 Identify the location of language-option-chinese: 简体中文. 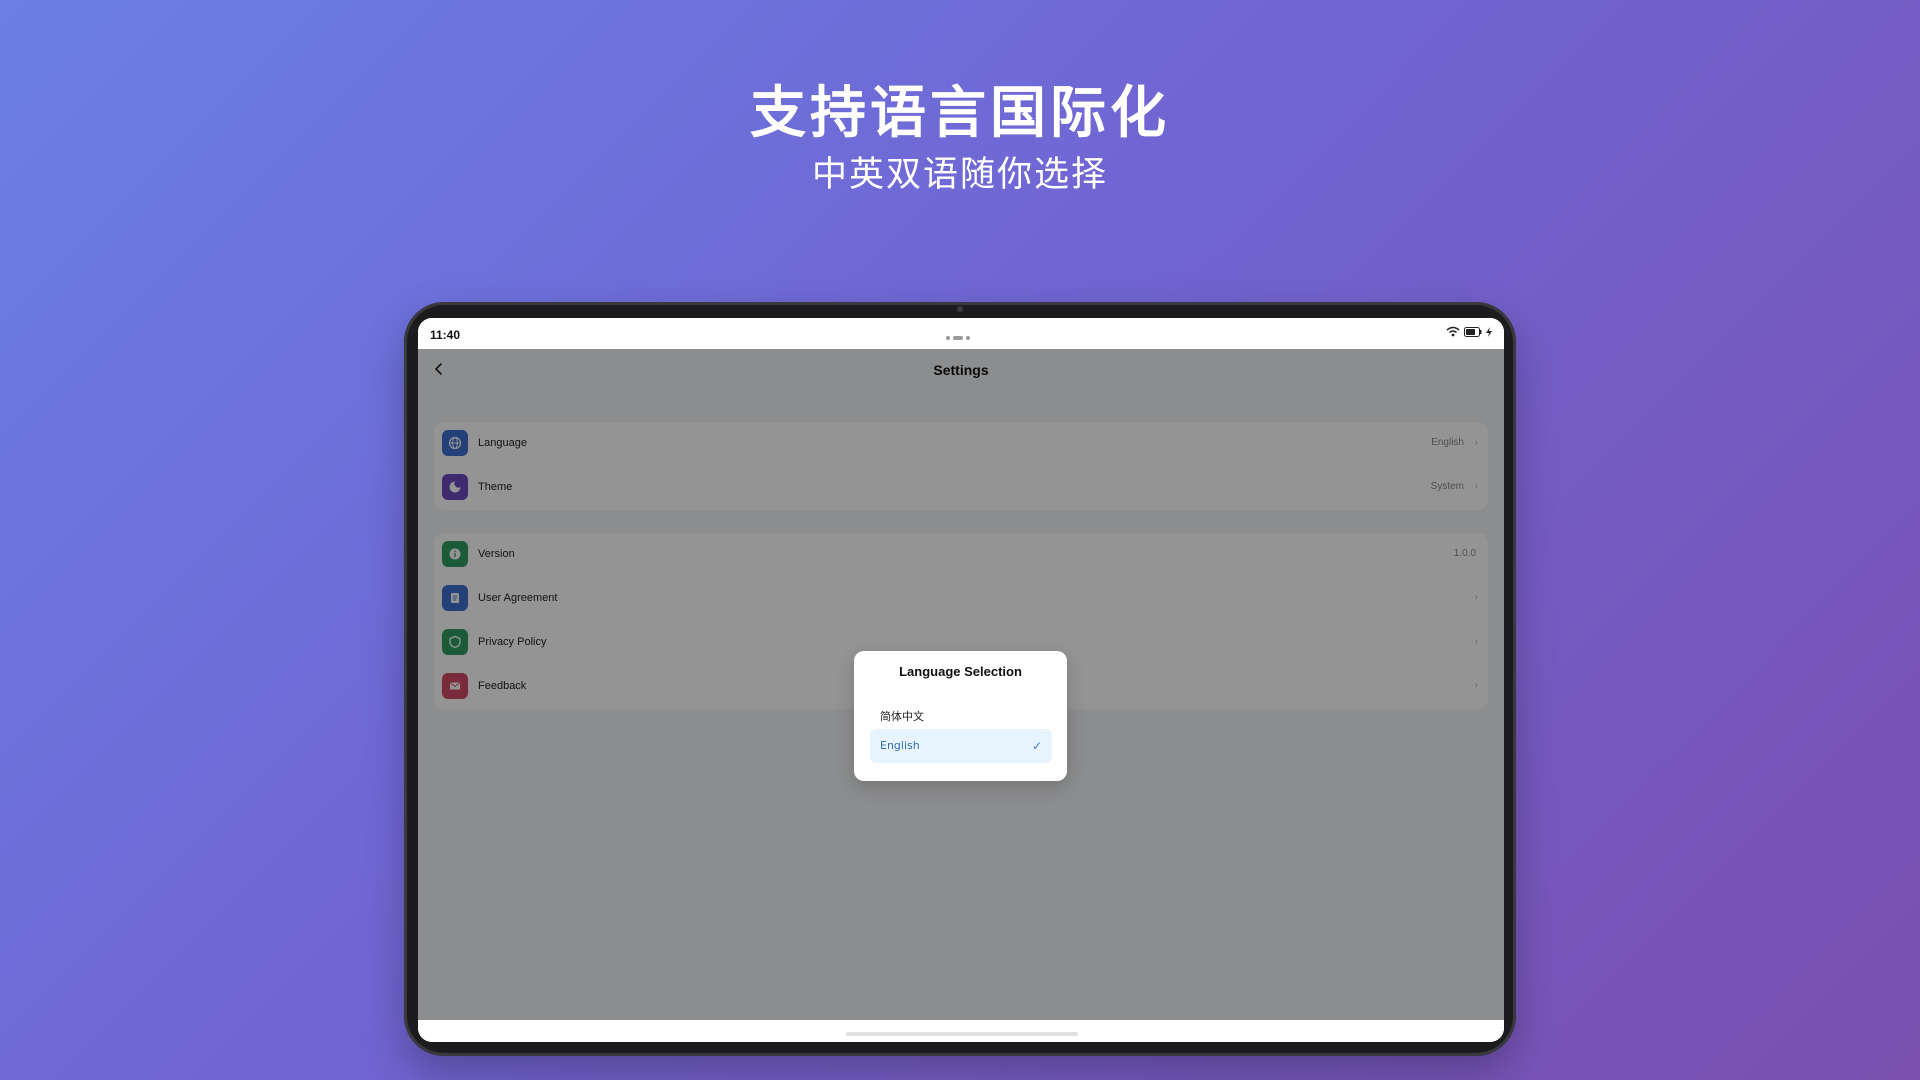
(961, 715).